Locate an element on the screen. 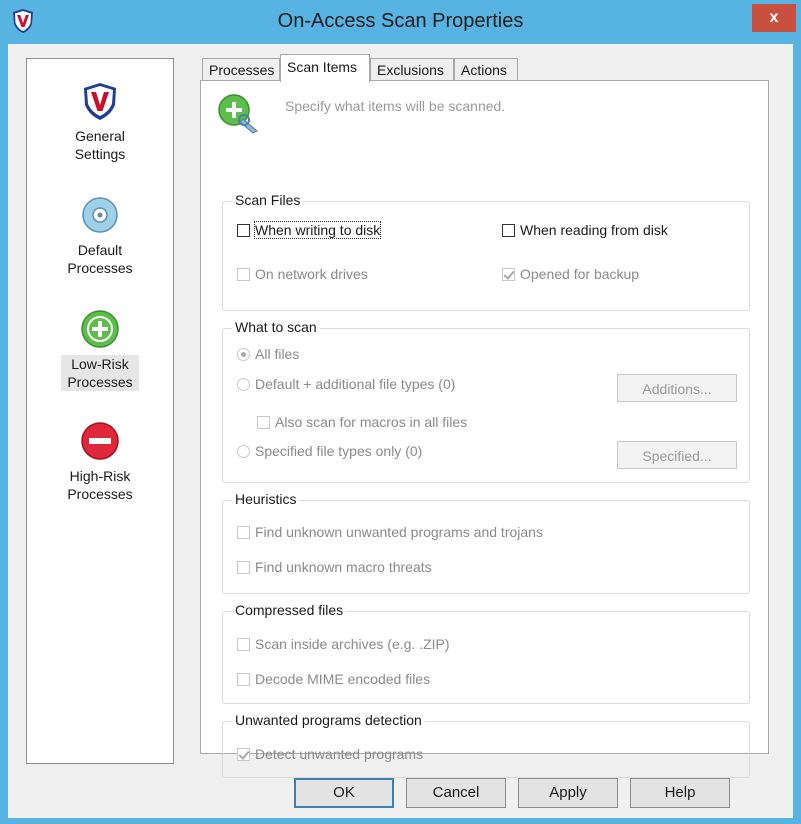 This screenshot has height=824, width=801. sidebar-item-label: General Settings is located at coordinates (100, 145).